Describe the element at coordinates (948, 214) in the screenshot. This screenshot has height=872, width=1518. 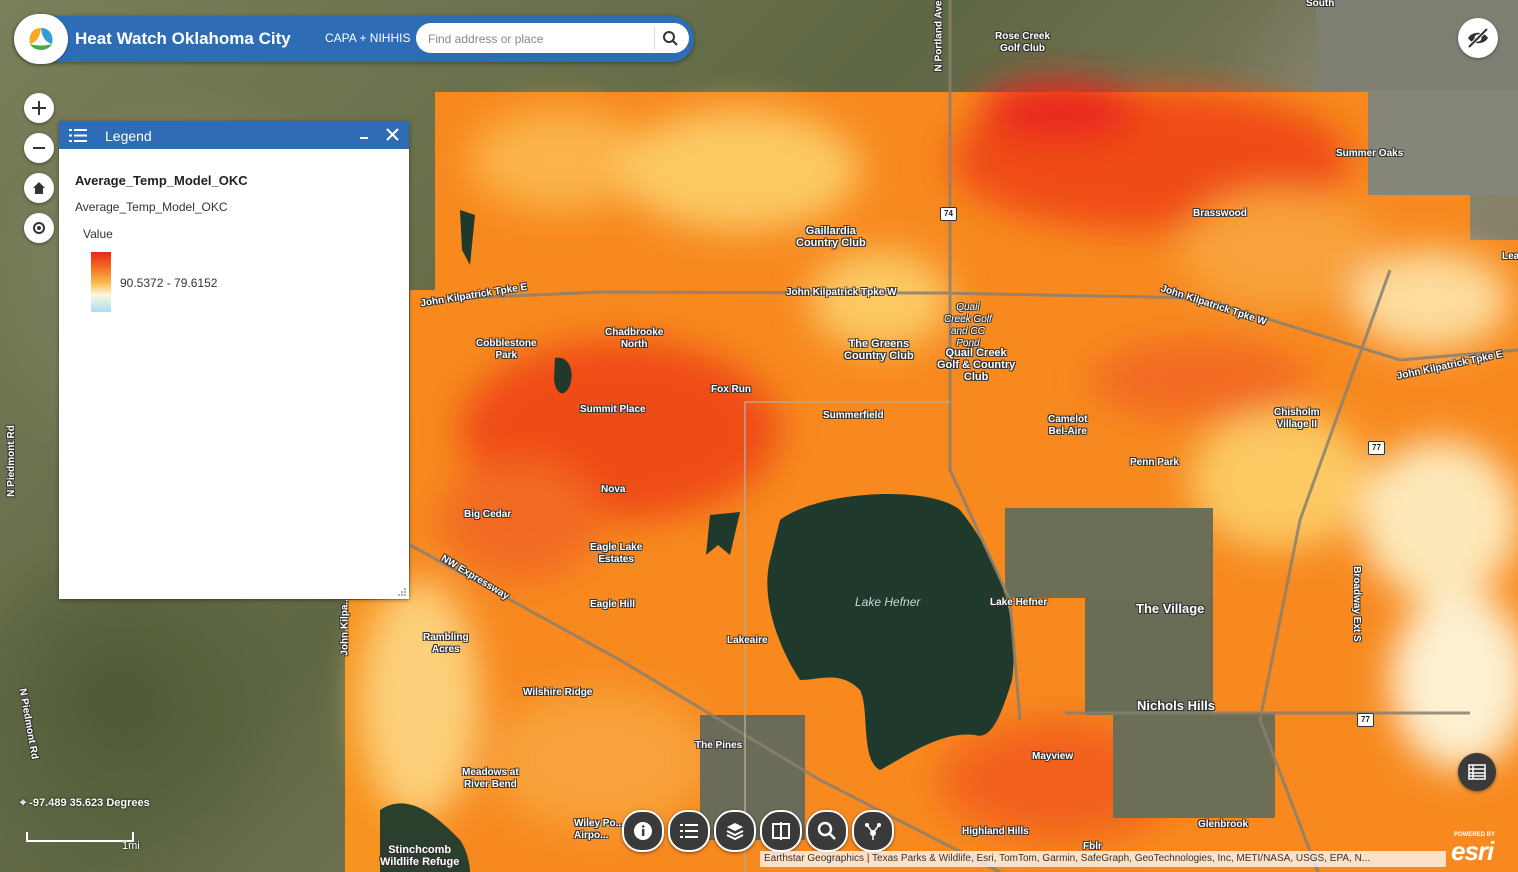
I see `highway-shield: 74` at that location.